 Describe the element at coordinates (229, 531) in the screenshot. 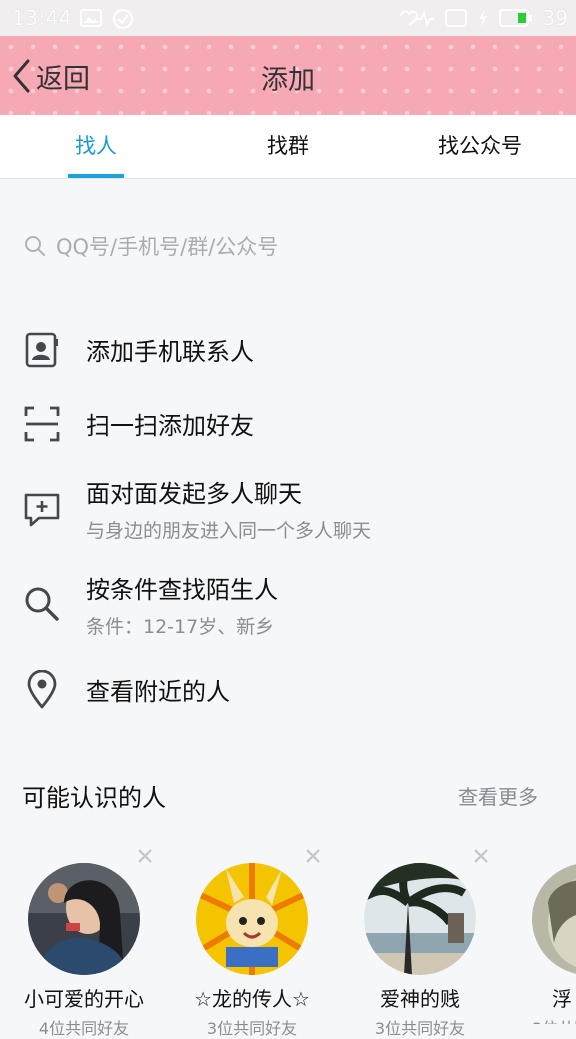

I see `option-subtitle: 与身边的朋友进入同一个多人聊天` at that location.